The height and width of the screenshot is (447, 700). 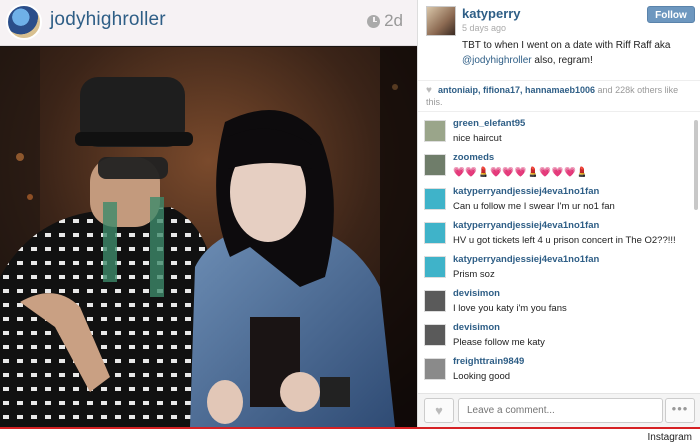 What do you see at coordinates (484, 28) in the screenshot?
I see `posted-ago: 5 days ago` at bounding box center [484, 28].